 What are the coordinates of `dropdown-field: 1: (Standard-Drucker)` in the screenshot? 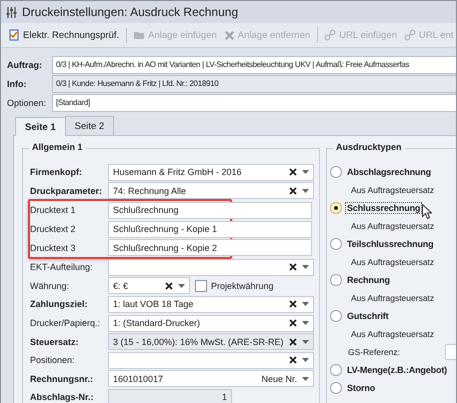 It's located at (211, 323).